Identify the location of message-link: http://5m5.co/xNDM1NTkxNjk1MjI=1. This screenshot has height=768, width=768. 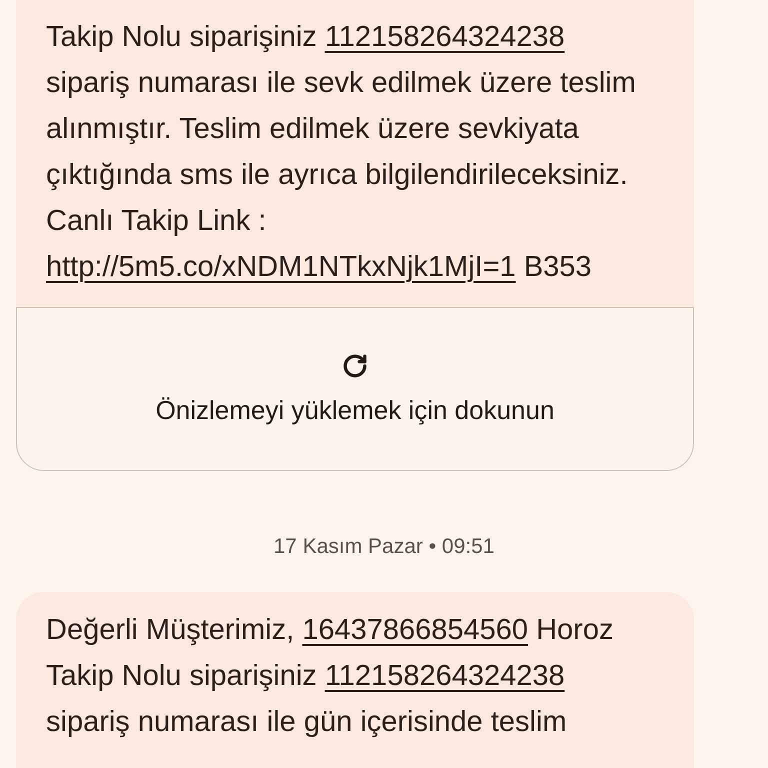
(281, 267).